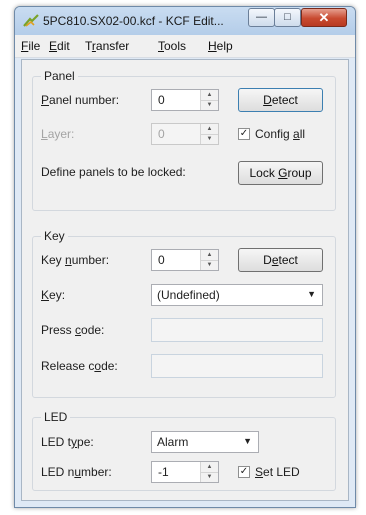 The height and width of the screenshot is (515, 366). Describe the element at coordinates (185, 134) in the screenshot. I see `layer-spinner: 0 ▲ ▼` at that location.